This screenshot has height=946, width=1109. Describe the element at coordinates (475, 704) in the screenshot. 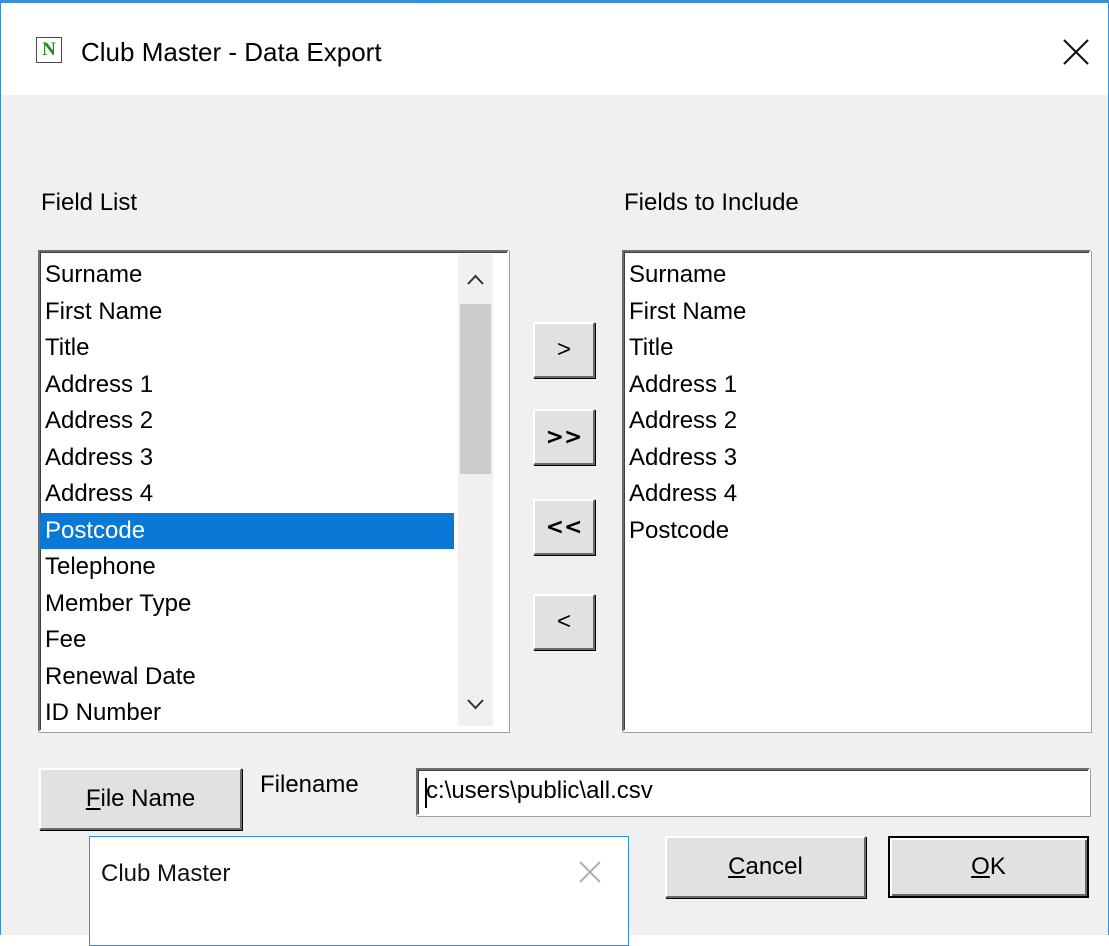

I see `chevron-down-icon` at that location.